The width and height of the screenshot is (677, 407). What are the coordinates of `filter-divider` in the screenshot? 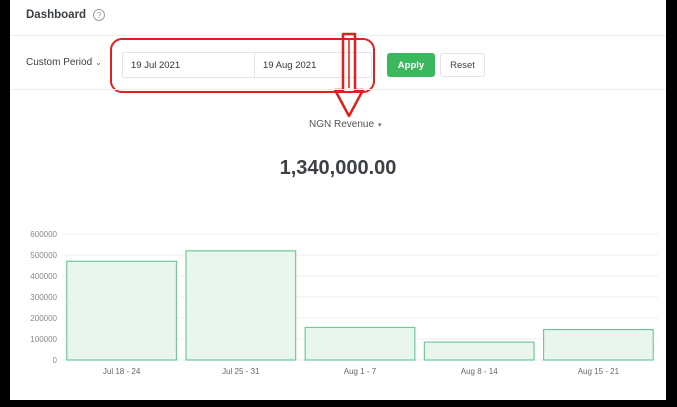 It's located at (338, 89).